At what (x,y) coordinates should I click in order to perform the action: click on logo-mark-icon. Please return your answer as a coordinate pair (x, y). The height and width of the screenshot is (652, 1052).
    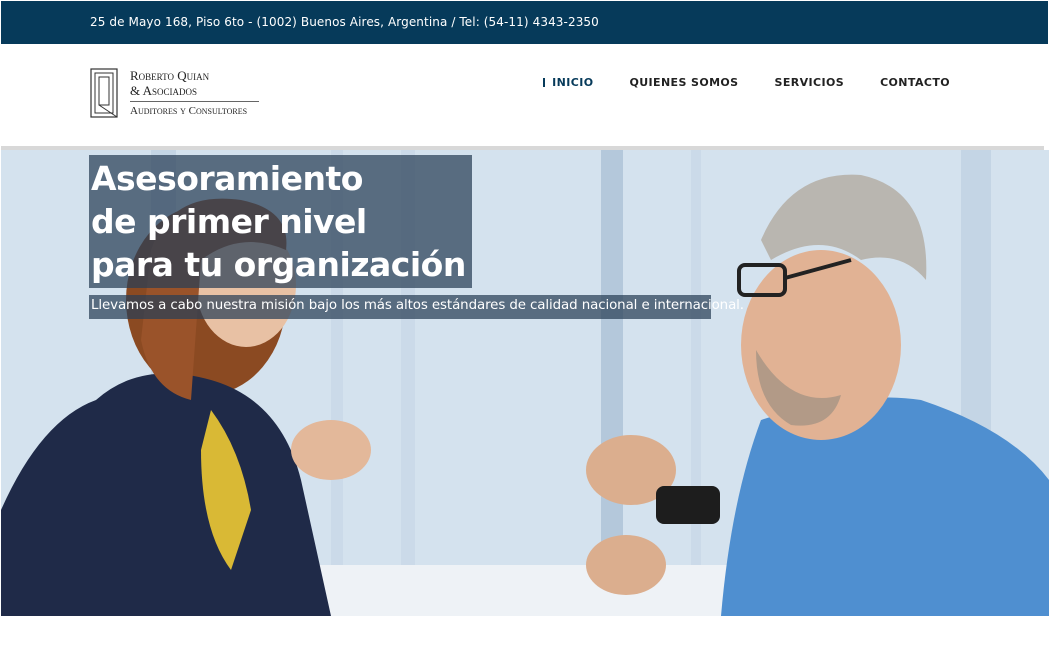
    Looking at the image, I should click on (104, 93).